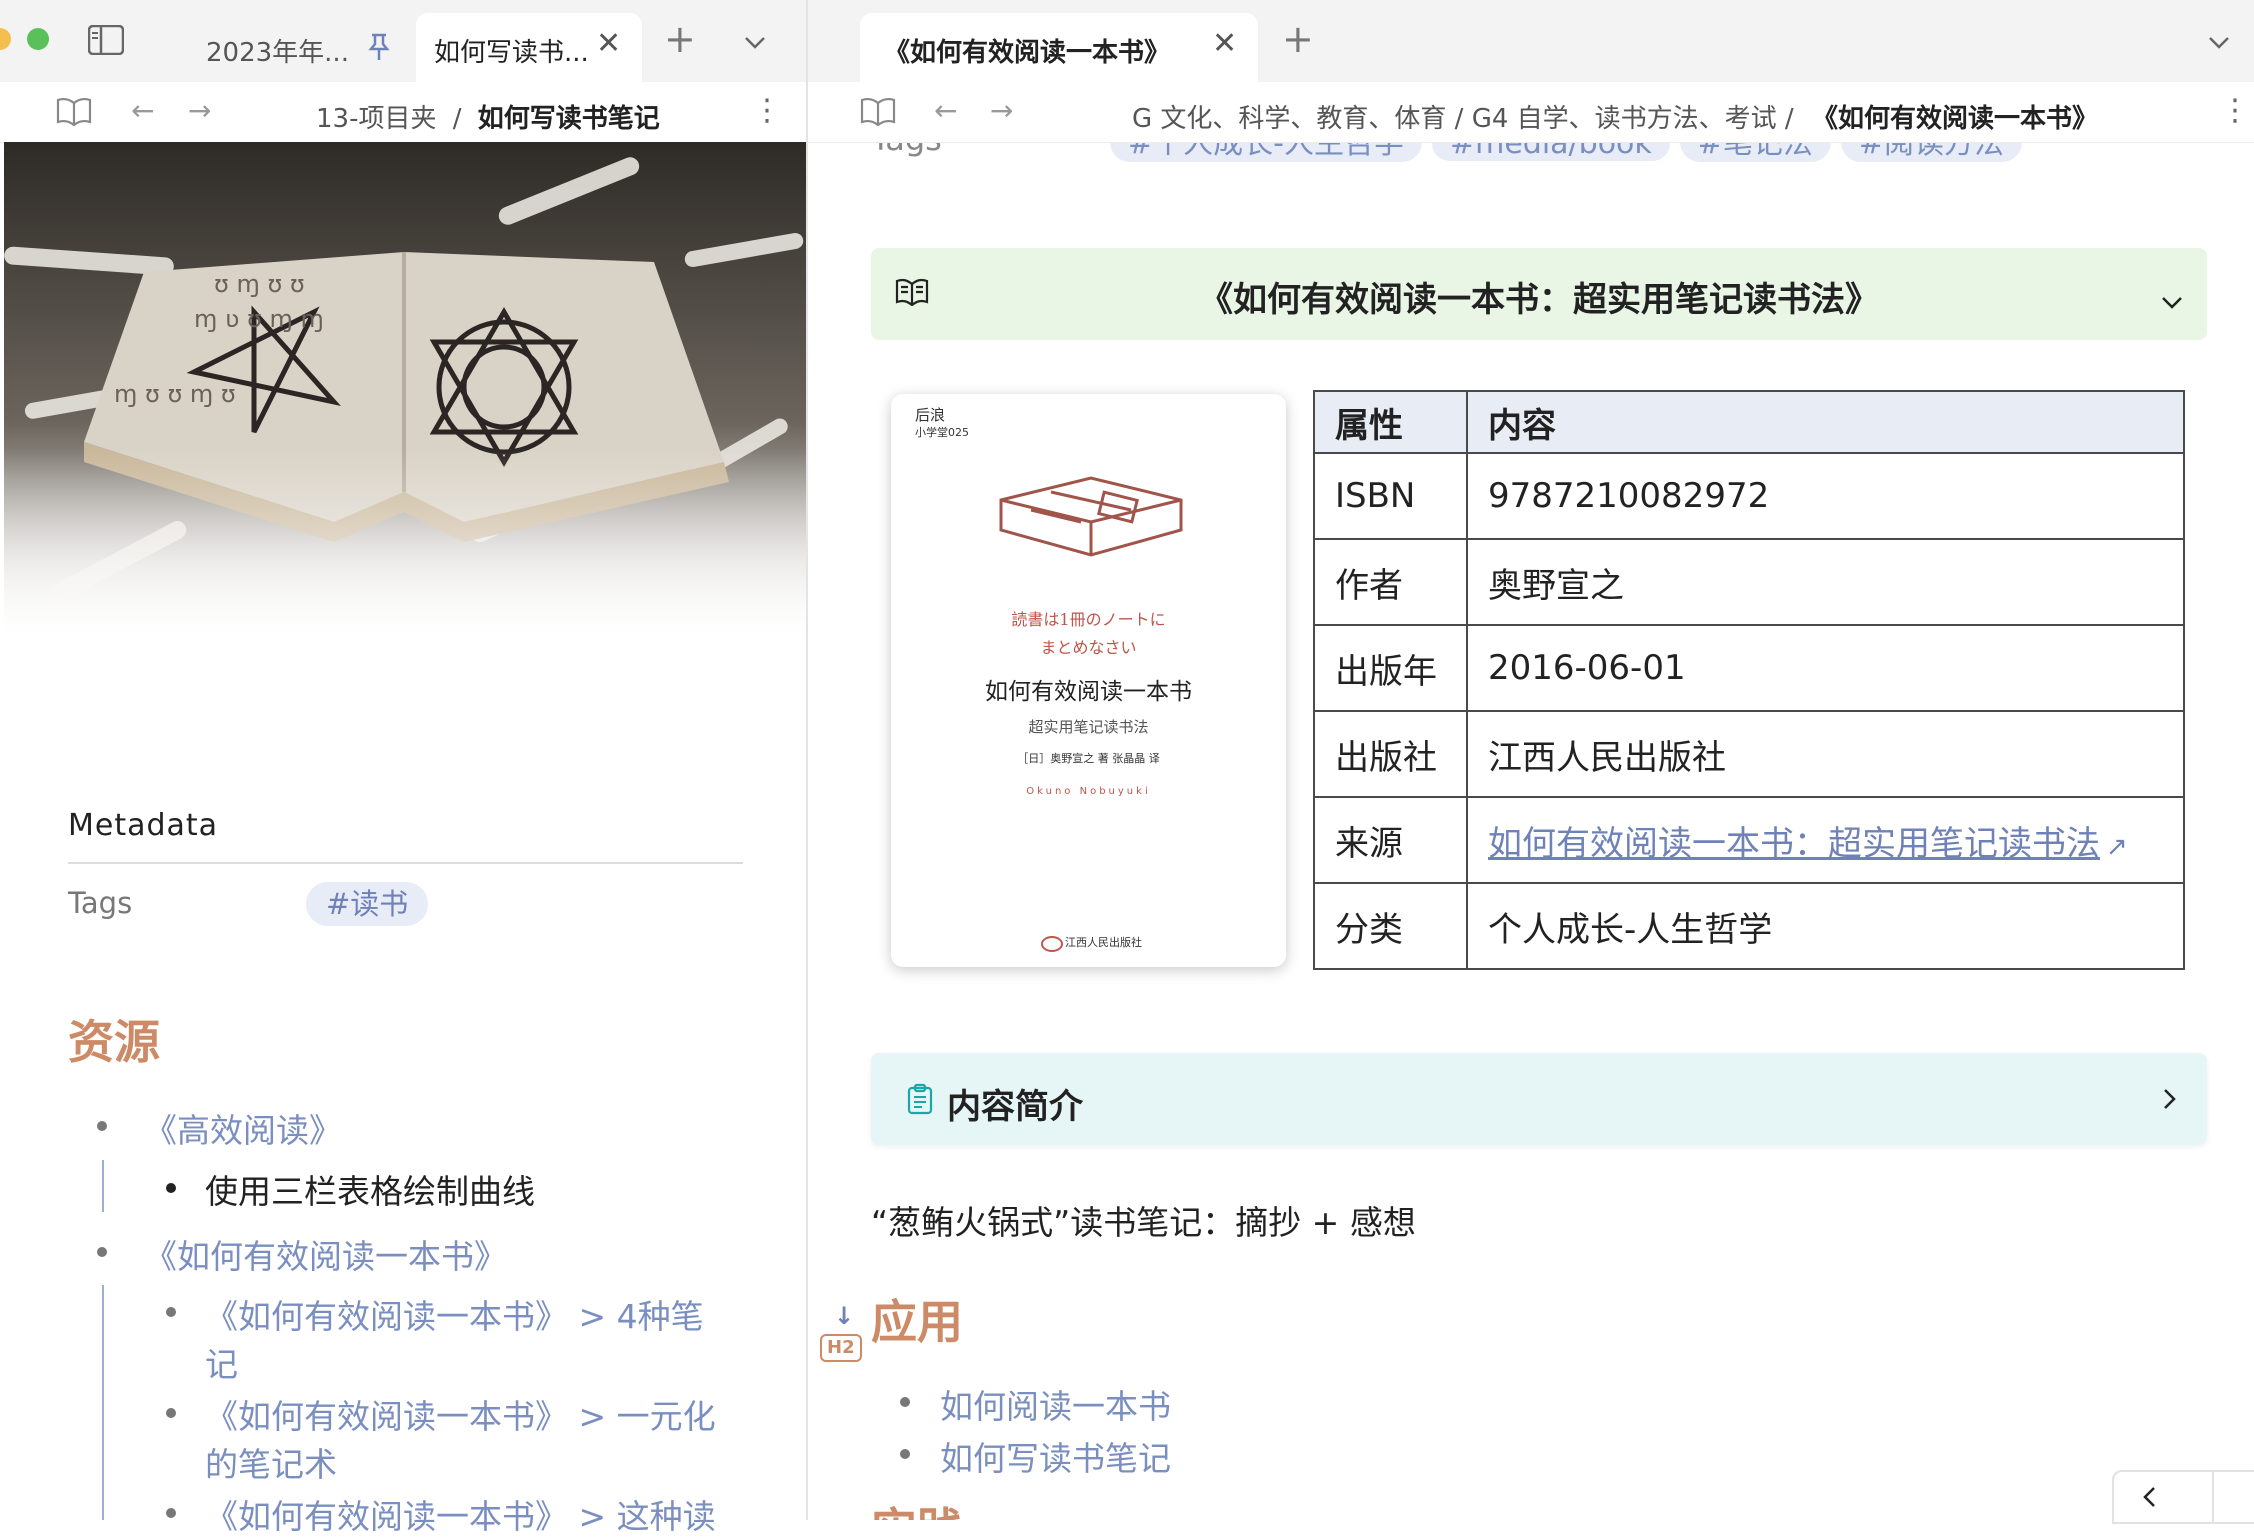 This screenshot has height=1538, width=2254. I want to click on clipboard-icon, so click(920, 1102).